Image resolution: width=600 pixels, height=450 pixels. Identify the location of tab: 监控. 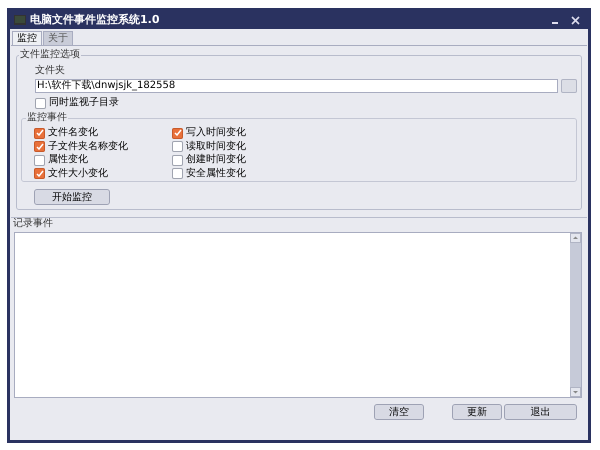
(27, 38).